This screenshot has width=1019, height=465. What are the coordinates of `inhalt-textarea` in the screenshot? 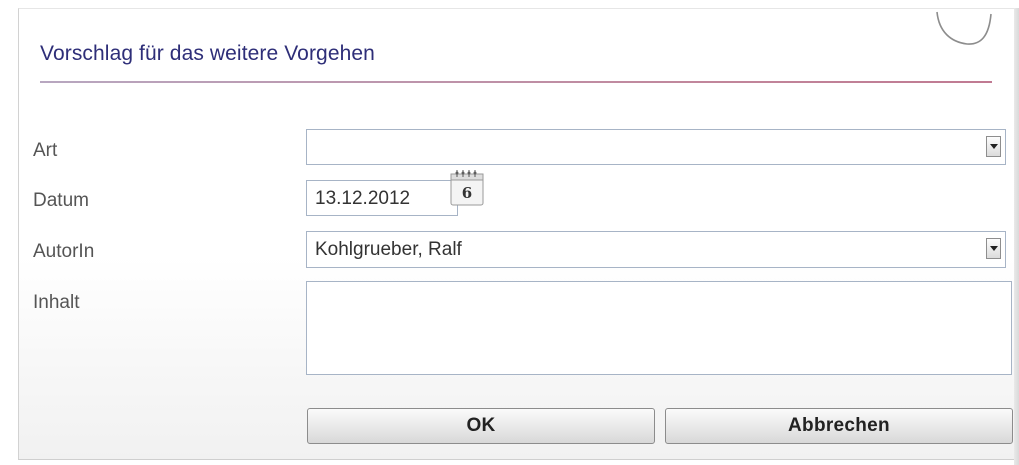 It's located at (659, 328).